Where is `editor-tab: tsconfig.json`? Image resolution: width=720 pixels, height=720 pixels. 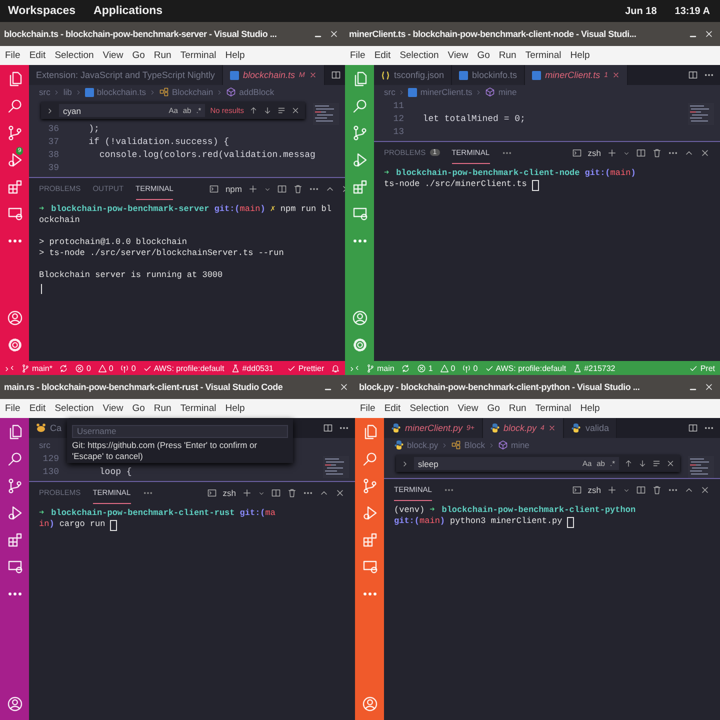 editor-tab: tsconfig.json is located at coordinates (413, 75).